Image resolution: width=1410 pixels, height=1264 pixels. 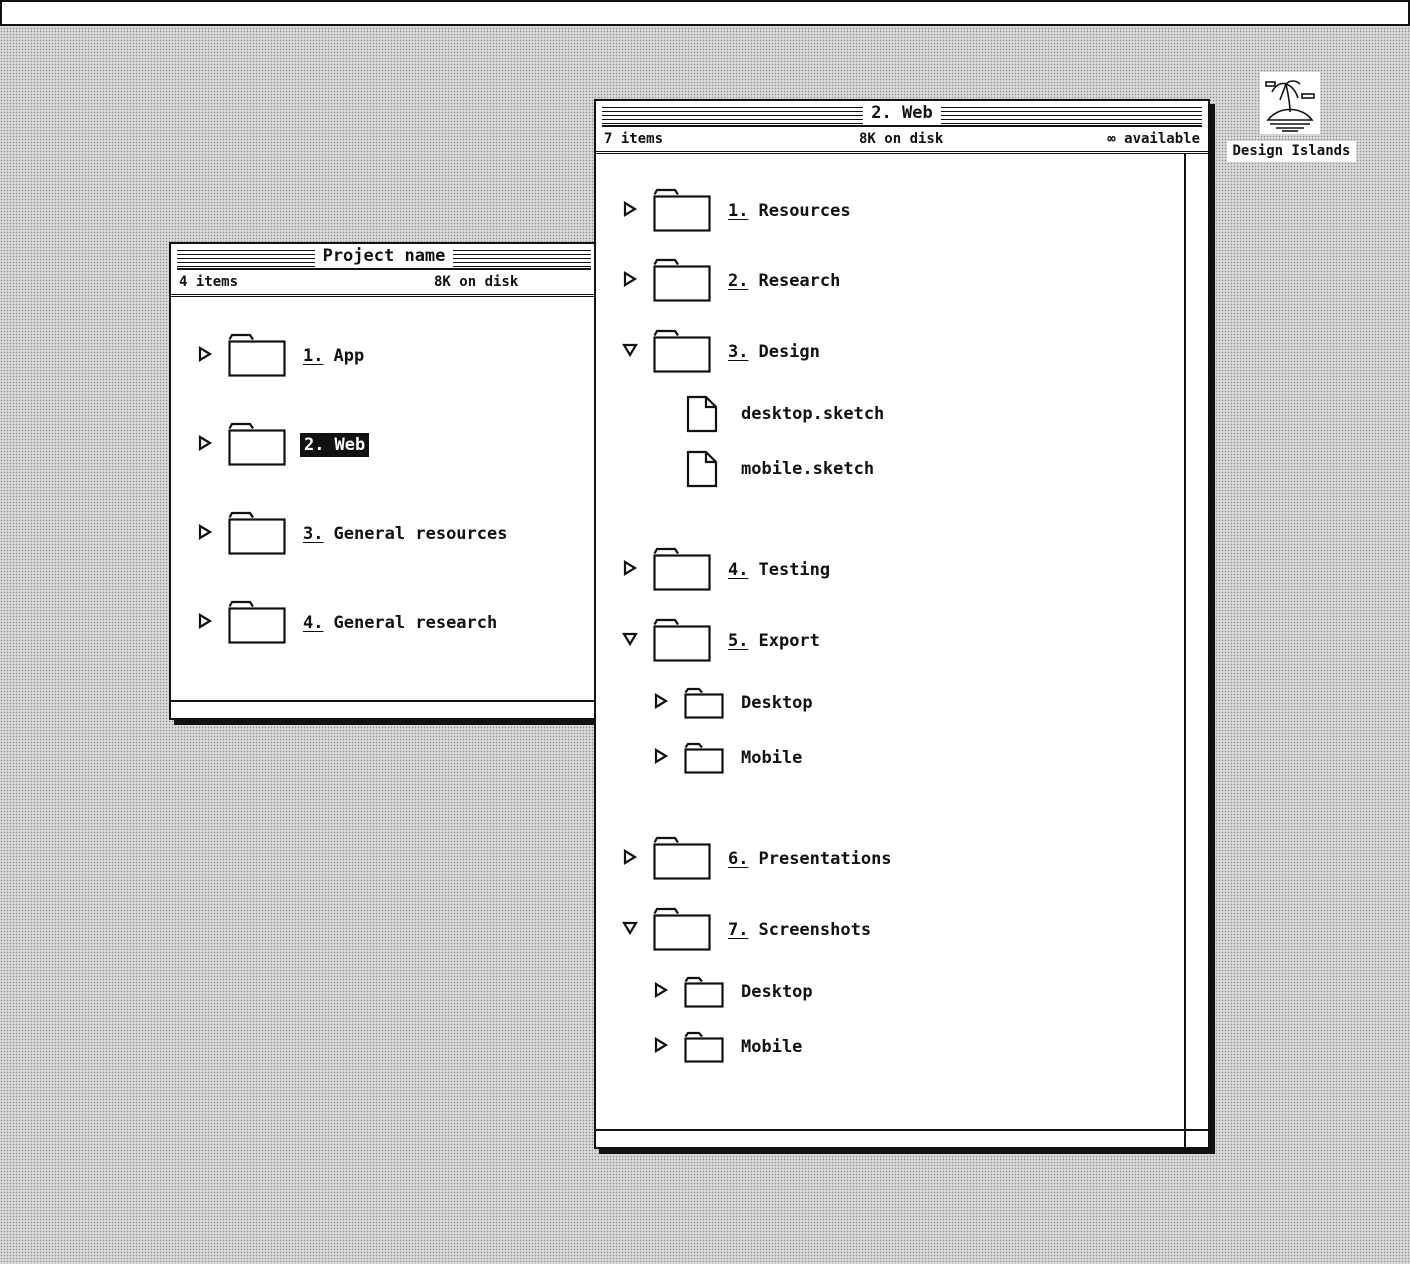 What do you see at coordinates (902, 212) in the screenshot?
I see `folder-row: 1. Resources` at bounding box center [902, 212].